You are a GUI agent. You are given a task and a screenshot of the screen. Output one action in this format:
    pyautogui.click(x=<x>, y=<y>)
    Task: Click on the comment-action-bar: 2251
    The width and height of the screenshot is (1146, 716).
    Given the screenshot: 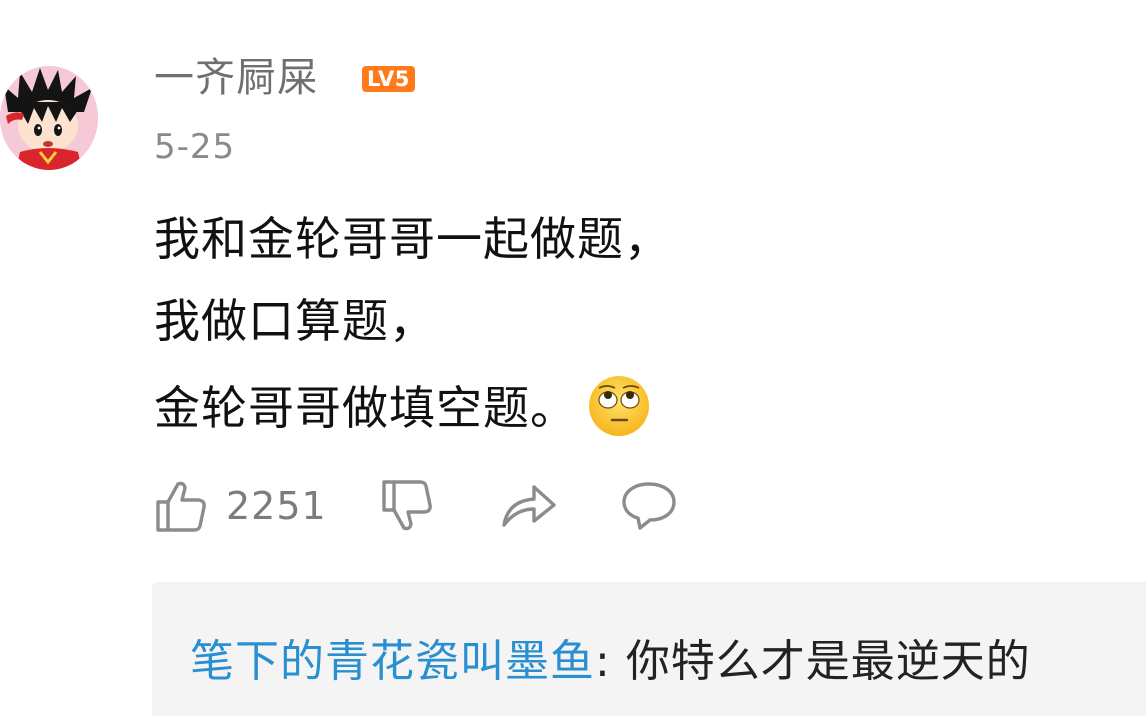 What is the action you would take?
    pyautogui.click(x=434, y=506)
    